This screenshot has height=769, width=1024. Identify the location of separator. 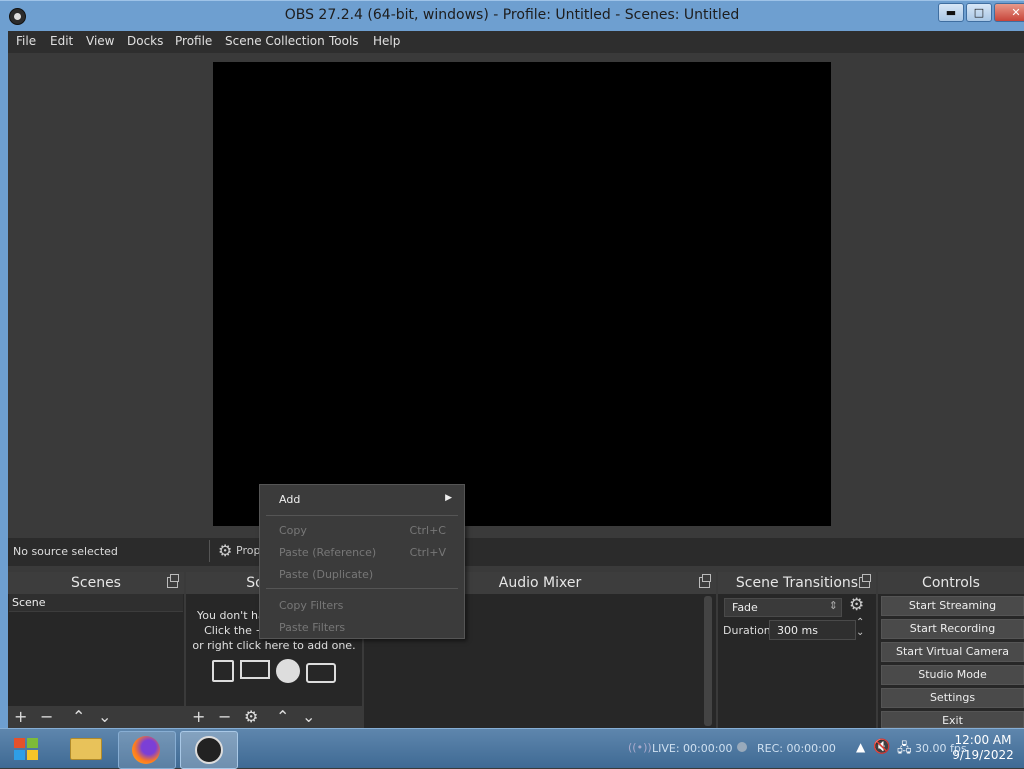
(209, 551).